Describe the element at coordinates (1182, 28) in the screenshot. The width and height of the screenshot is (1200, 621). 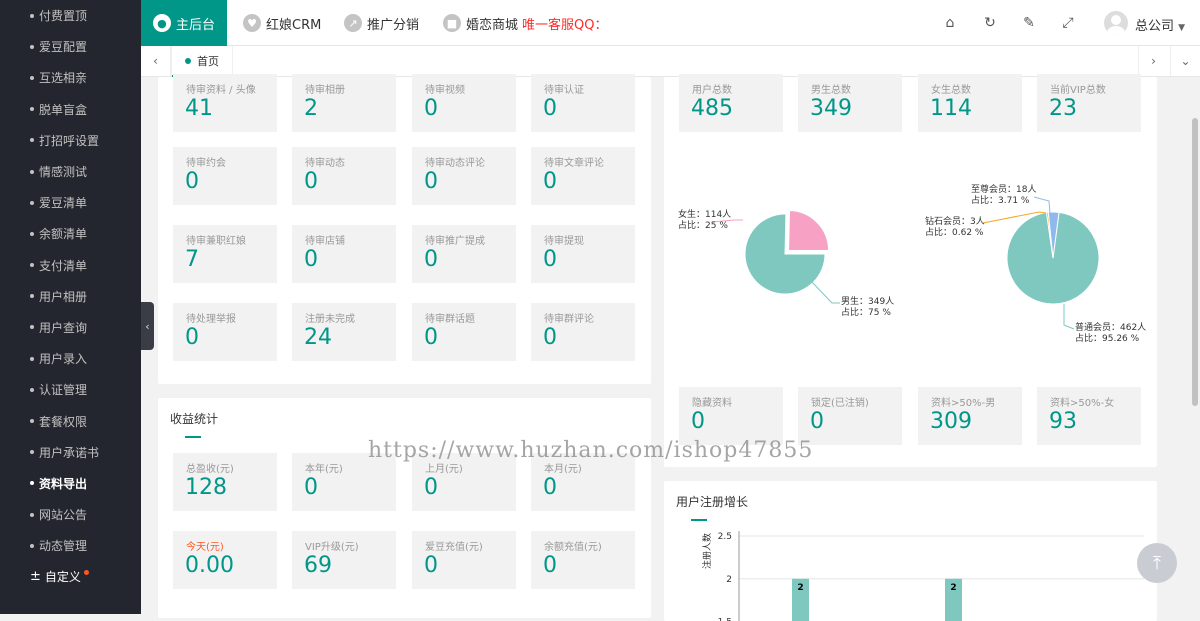
I see `caret-down-icon: ▼` at that location.